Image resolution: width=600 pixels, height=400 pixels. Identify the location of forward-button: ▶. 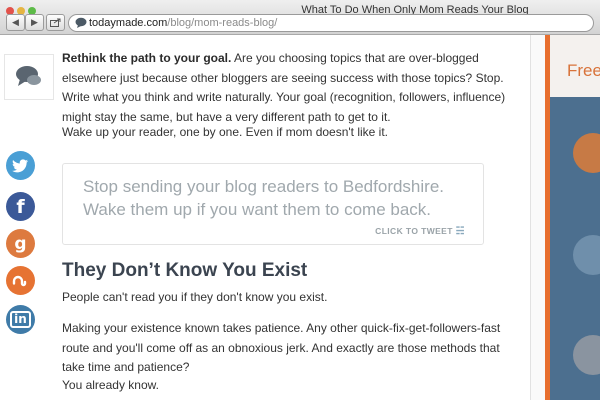
(34, 22).